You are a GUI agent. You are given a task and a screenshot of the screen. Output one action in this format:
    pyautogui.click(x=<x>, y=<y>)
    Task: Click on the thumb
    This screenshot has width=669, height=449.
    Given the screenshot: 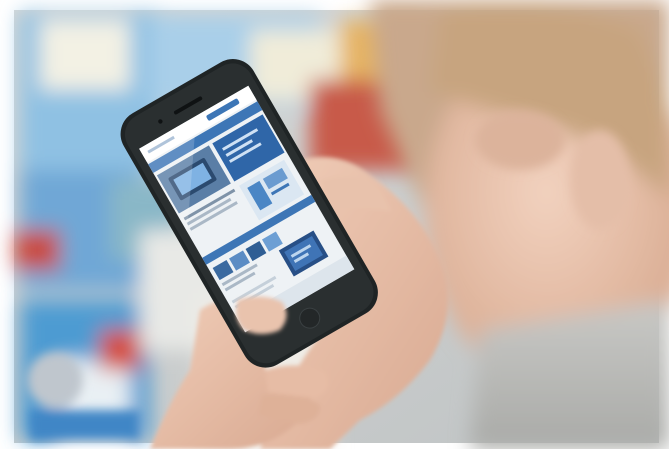 What is the action you would take?
    pyautogui.click(x=261, y=315)
    